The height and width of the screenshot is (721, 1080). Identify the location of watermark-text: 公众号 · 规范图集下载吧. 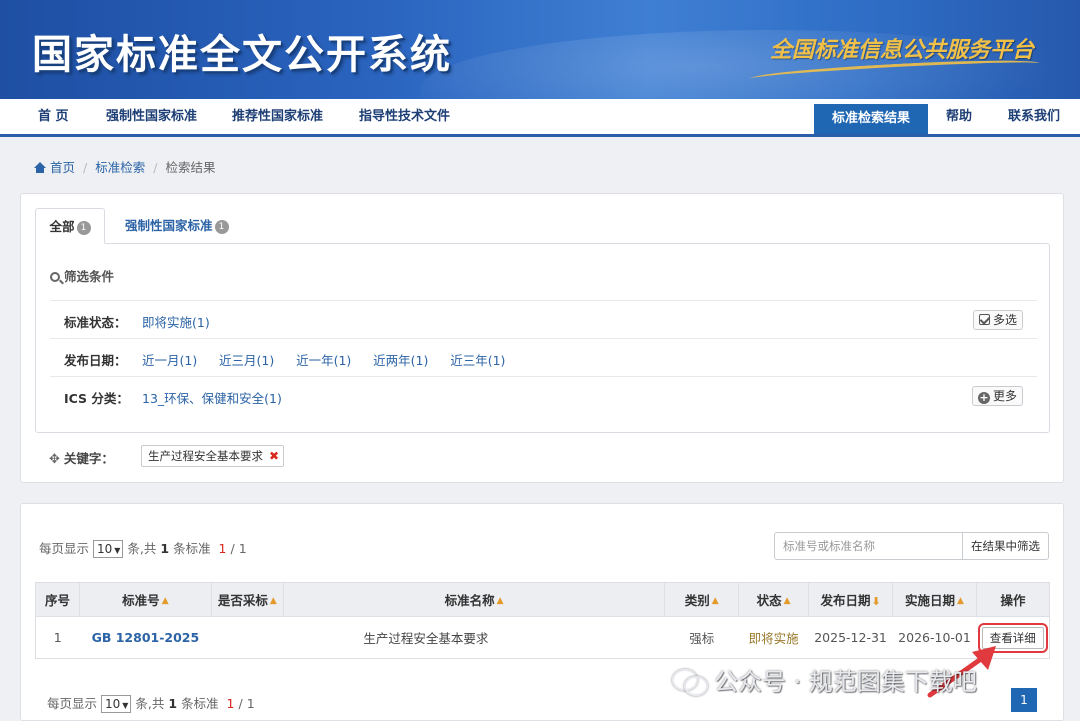
(845, 682).